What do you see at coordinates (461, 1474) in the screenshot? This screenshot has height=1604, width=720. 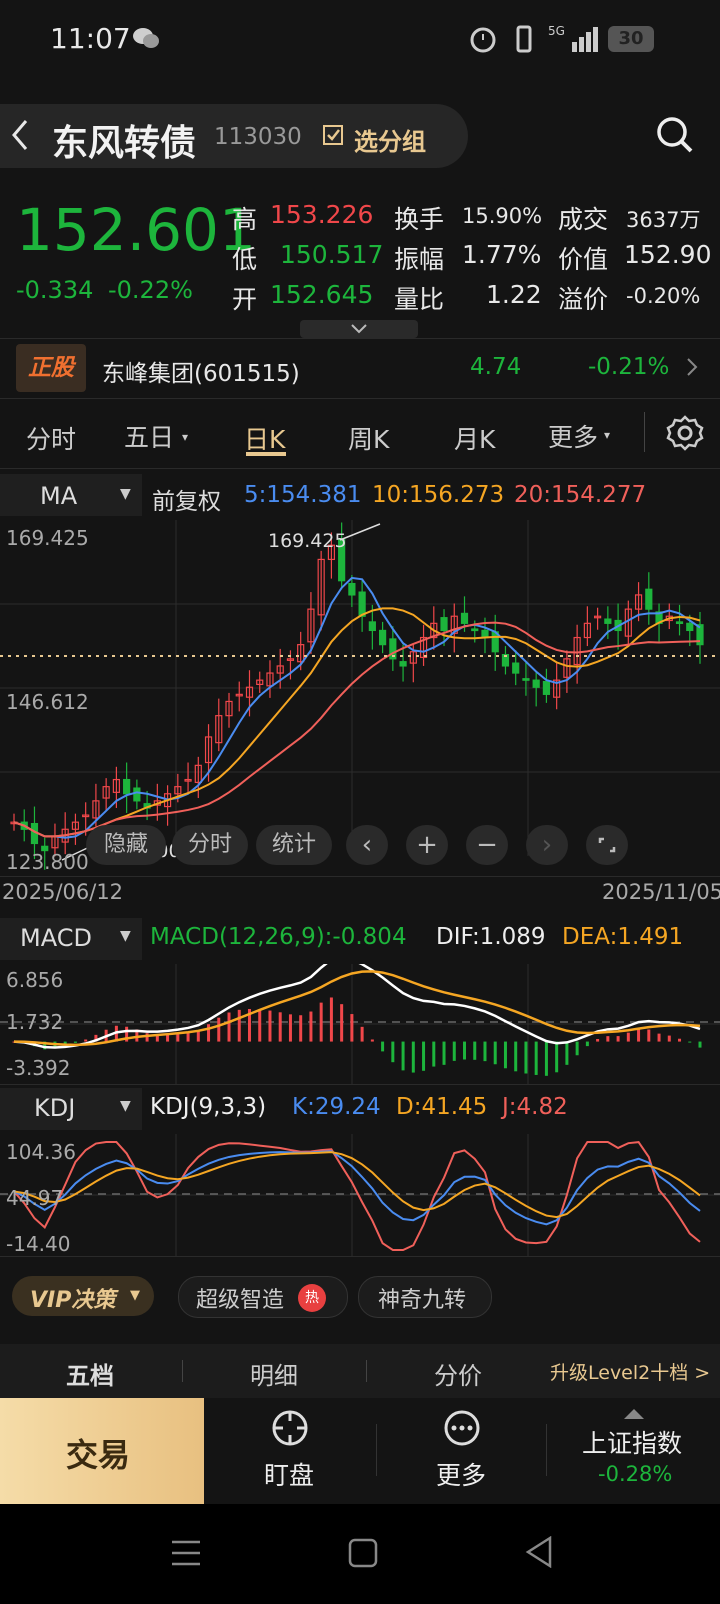 I see `more-button: 更多` at bounding box center [461, 1474].